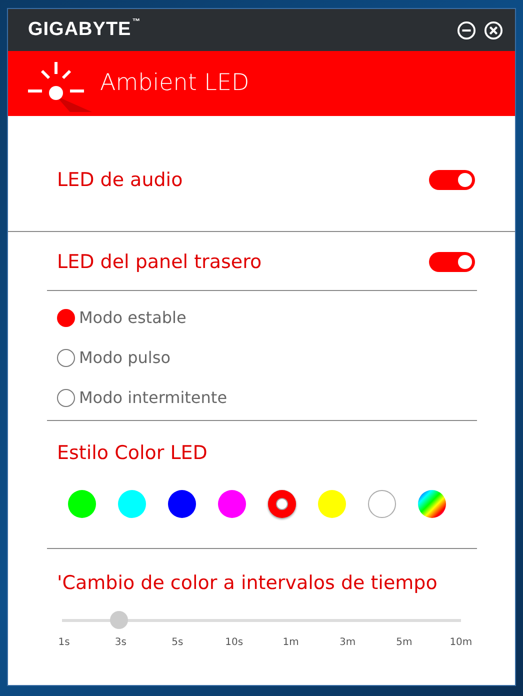 The width and height of the screenshot is (523, 696). I want to click on tick-label: 10m, so click(460, 643).